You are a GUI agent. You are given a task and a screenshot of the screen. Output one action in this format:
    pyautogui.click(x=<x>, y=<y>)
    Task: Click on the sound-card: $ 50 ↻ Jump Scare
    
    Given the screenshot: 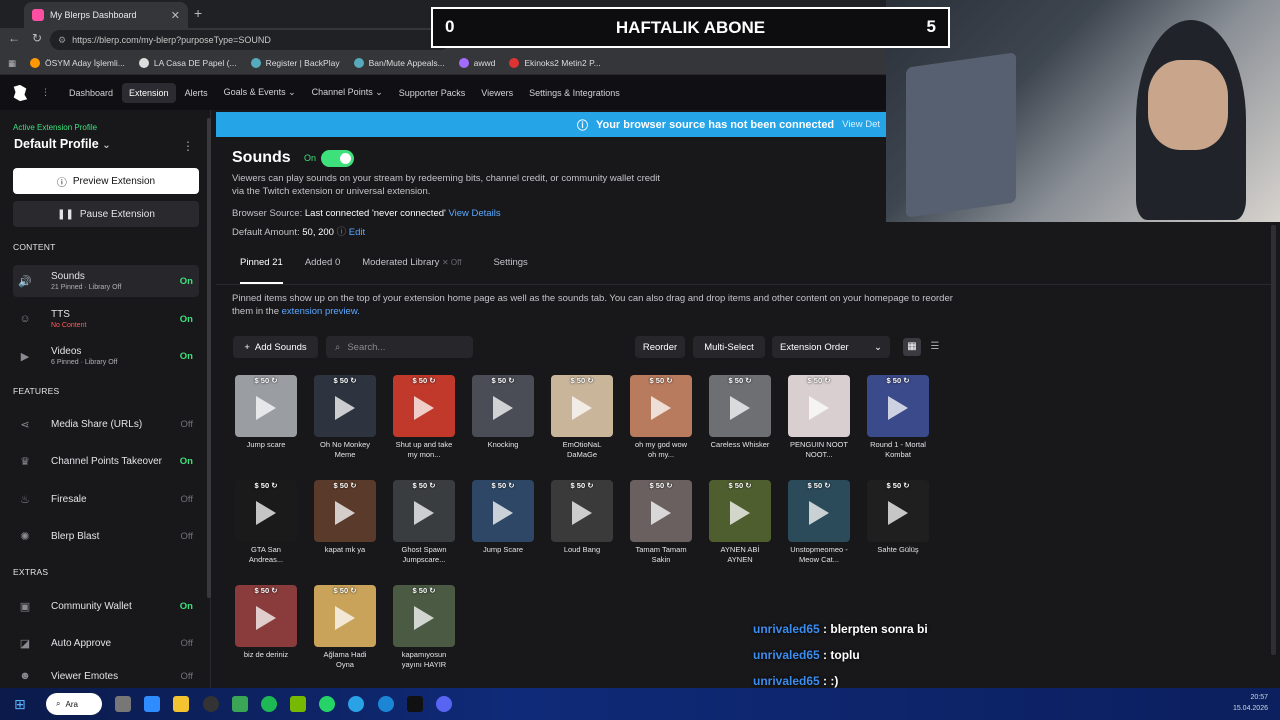 What is the action you would take?
    pyautogui.click(x=503, y=517)
    